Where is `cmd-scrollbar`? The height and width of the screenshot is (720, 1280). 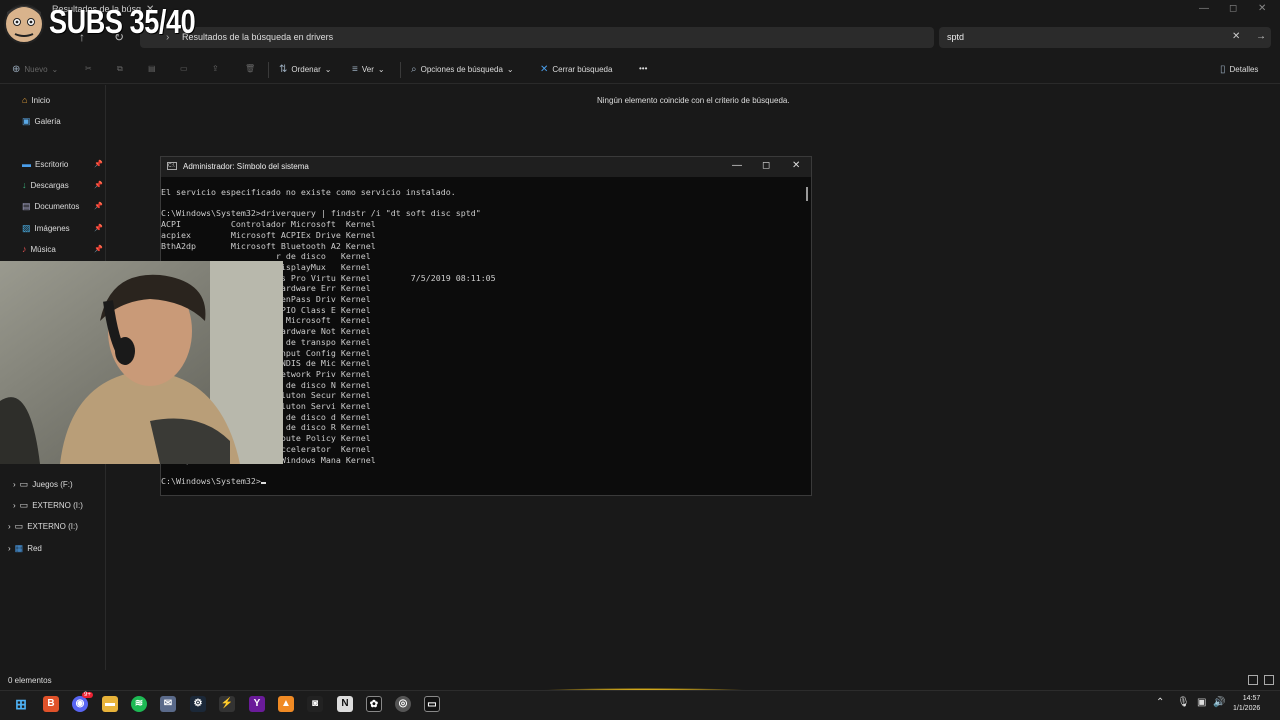
cmd-scrollbar is located at coordinates (807, 194).